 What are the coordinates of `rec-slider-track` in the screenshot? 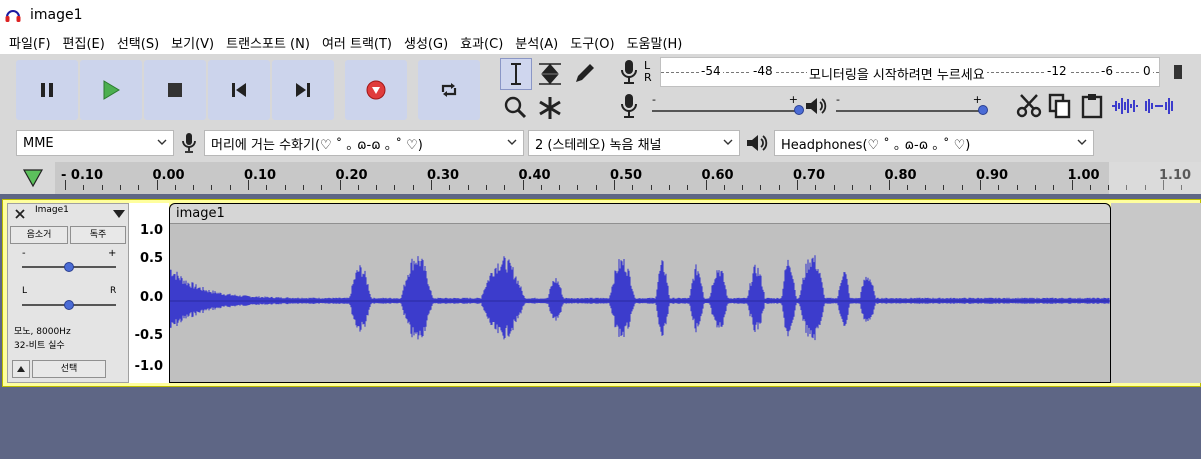 It's located at (725, 111).